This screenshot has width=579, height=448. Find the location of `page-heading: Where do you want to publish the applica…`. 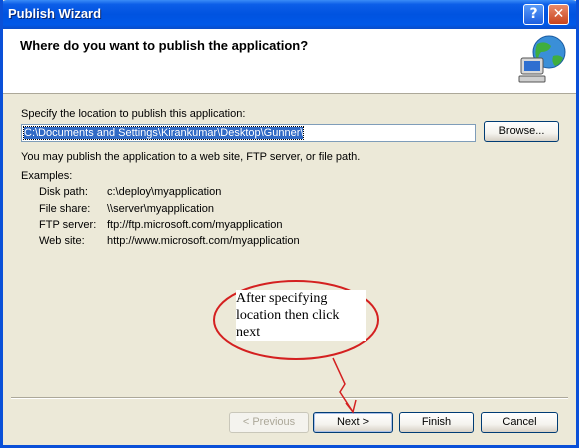

page-heading: Where do you want to publish the applica… is located at coordinates (164, 45).